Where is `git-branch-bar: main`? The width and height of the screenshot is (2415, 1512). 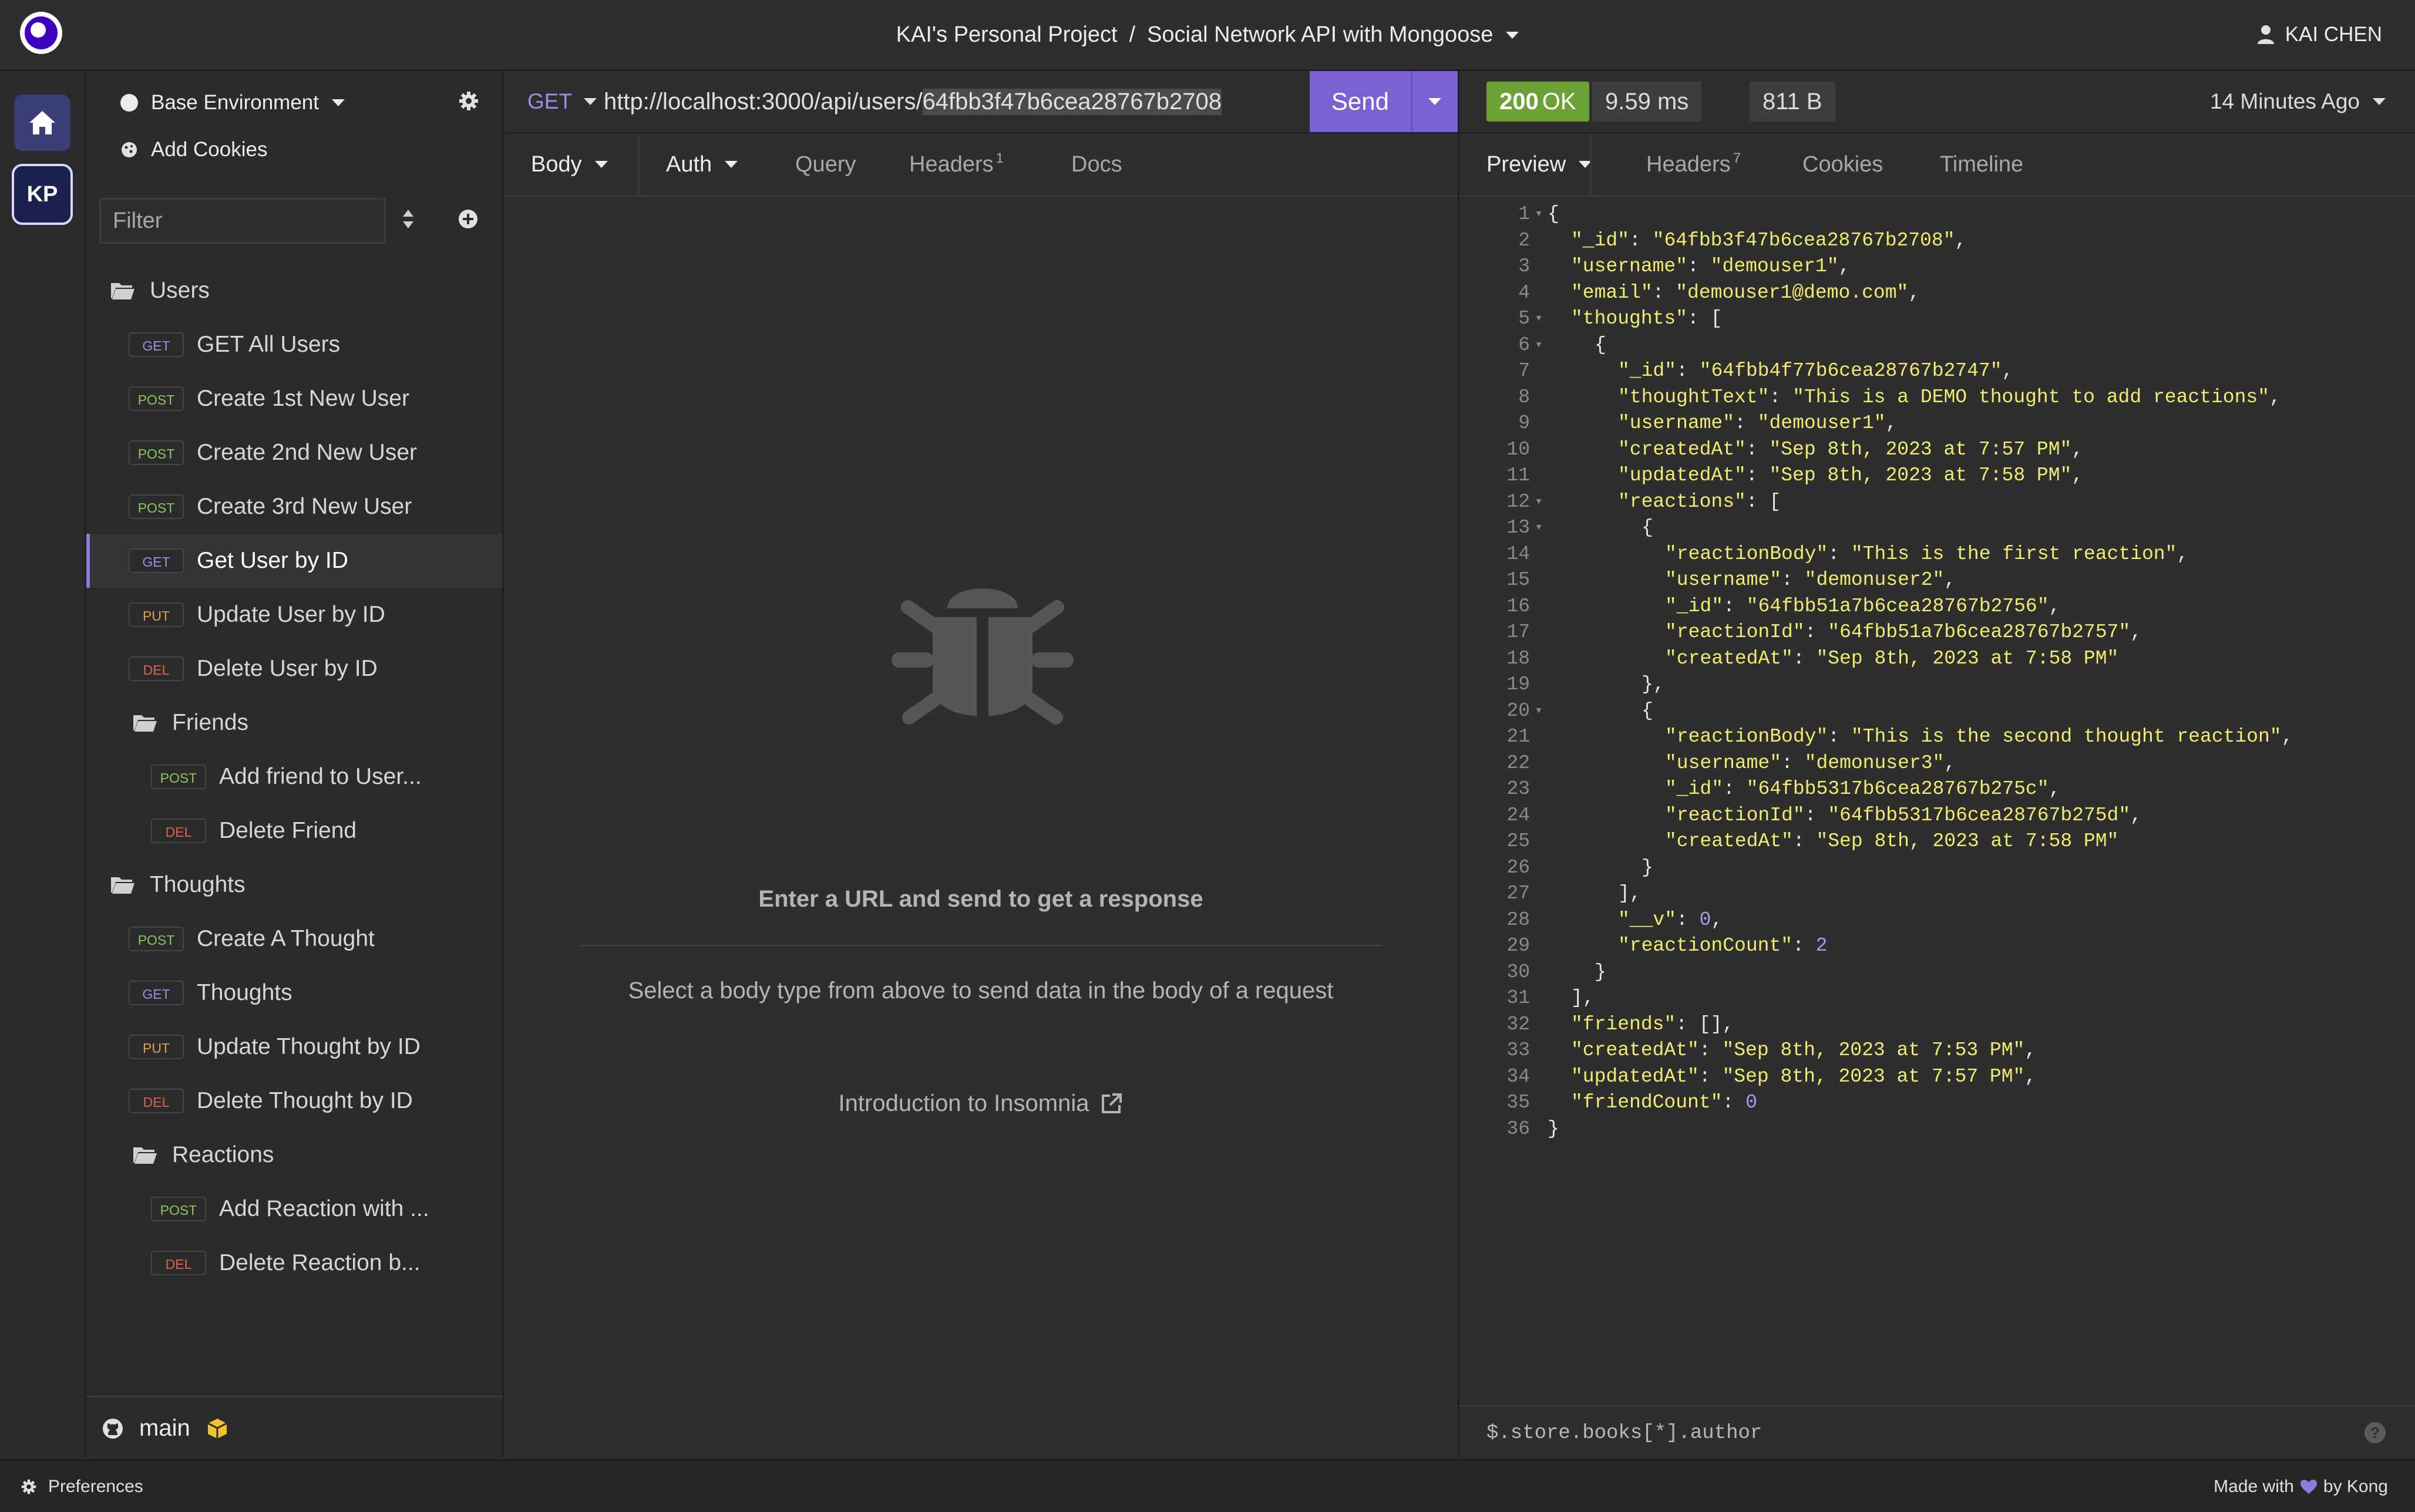
git-branch-bar: main is located at coordinates (294, 1427).